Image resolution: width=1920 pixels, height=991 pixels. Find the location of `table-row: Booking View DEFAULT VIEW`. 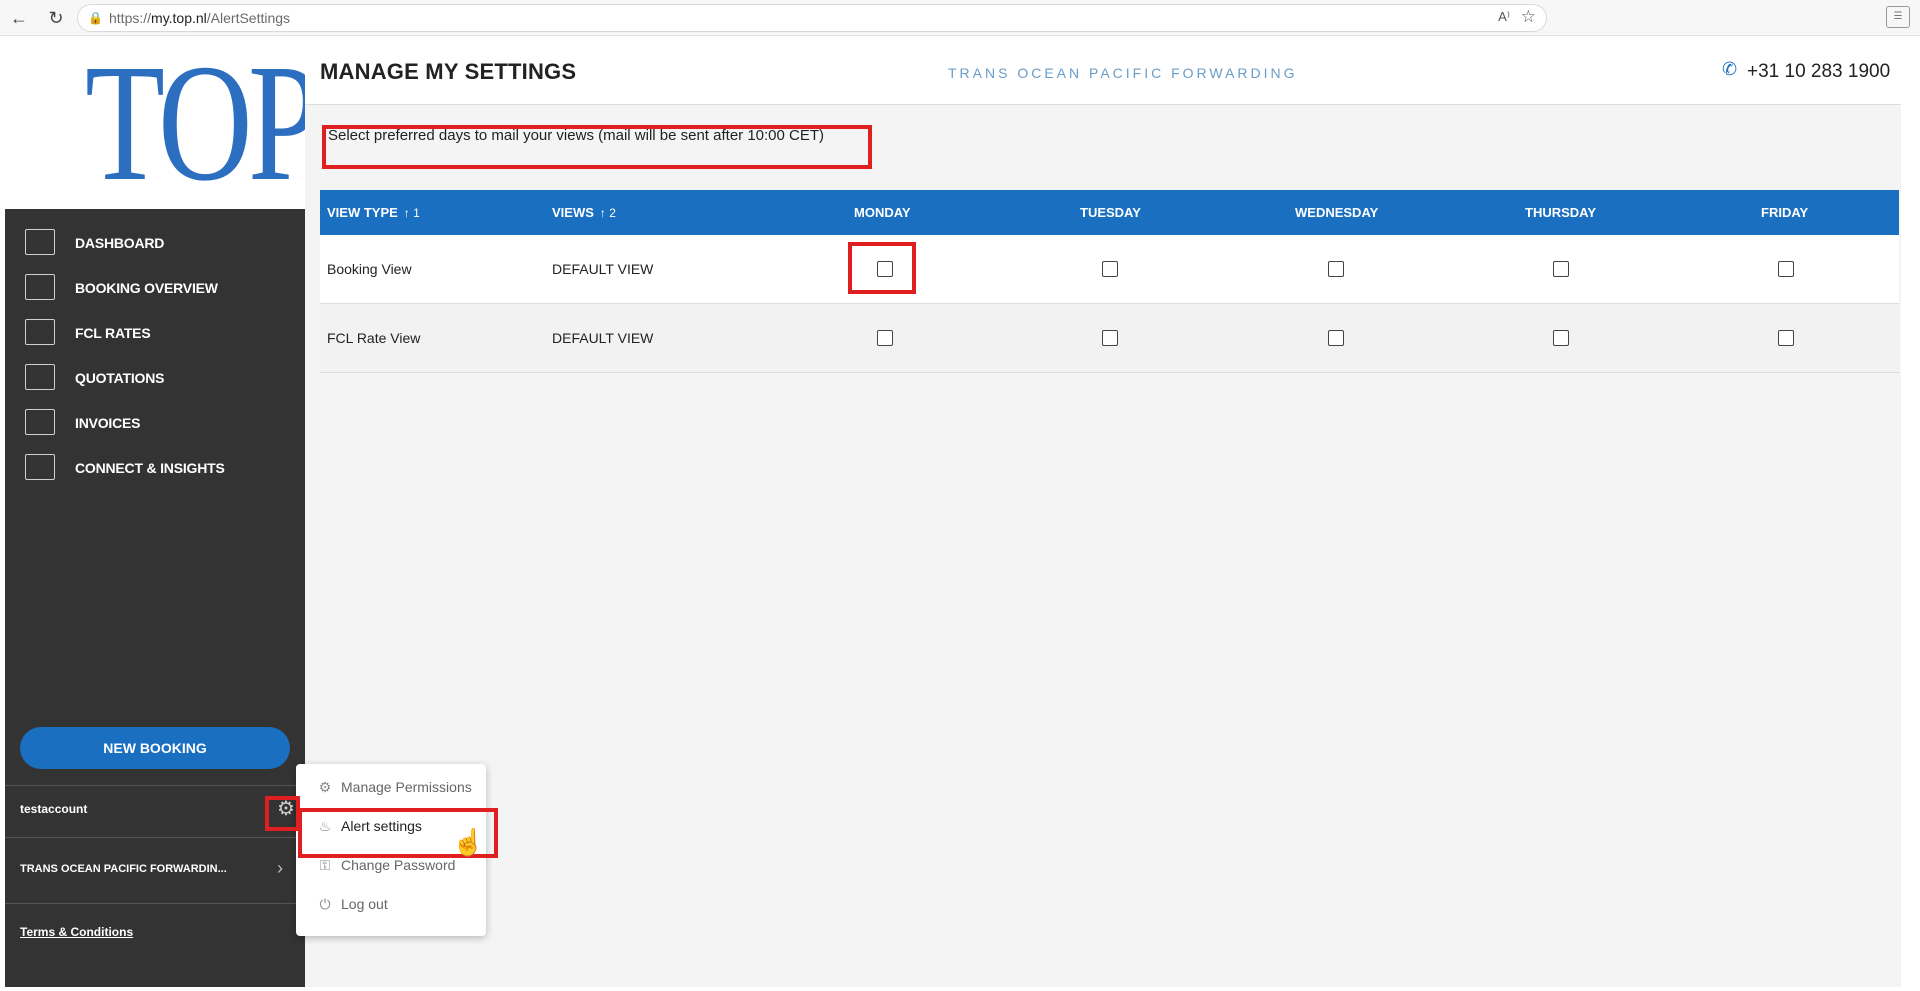

table-row: Booking View DEFAULT VIEW is located at coordinates (1109, 269).